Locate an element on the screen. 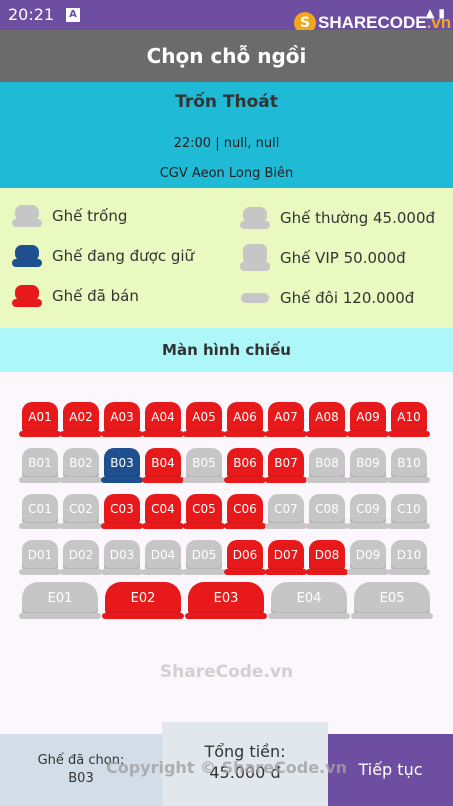 The image size is (453, 806). legend-regular: Ghế thường 45.000đ is located at coordinates (337, 218).